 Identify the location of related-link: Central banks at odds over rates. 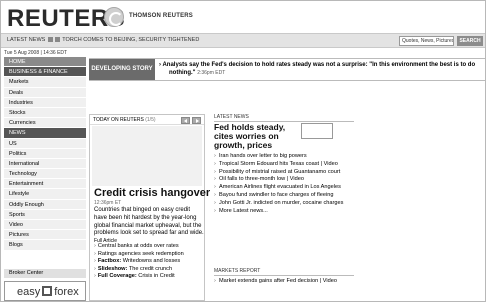
(149, 247).